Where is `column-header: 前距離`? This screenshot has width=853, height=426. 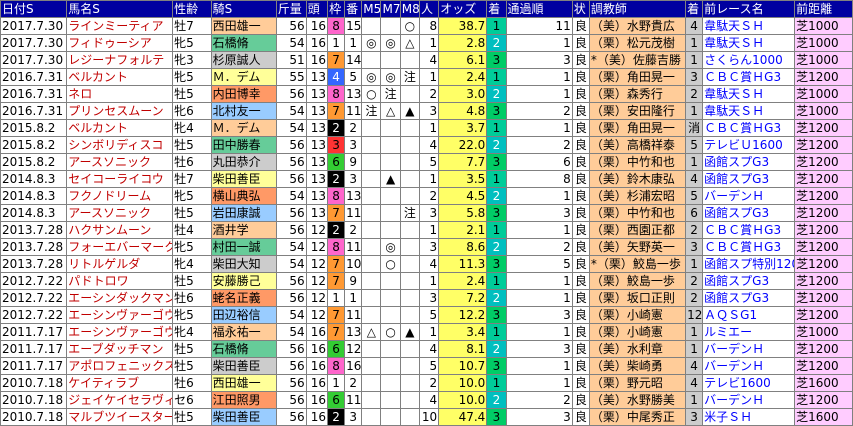
column-header: 前距離 is located at coordinates (823, 9).